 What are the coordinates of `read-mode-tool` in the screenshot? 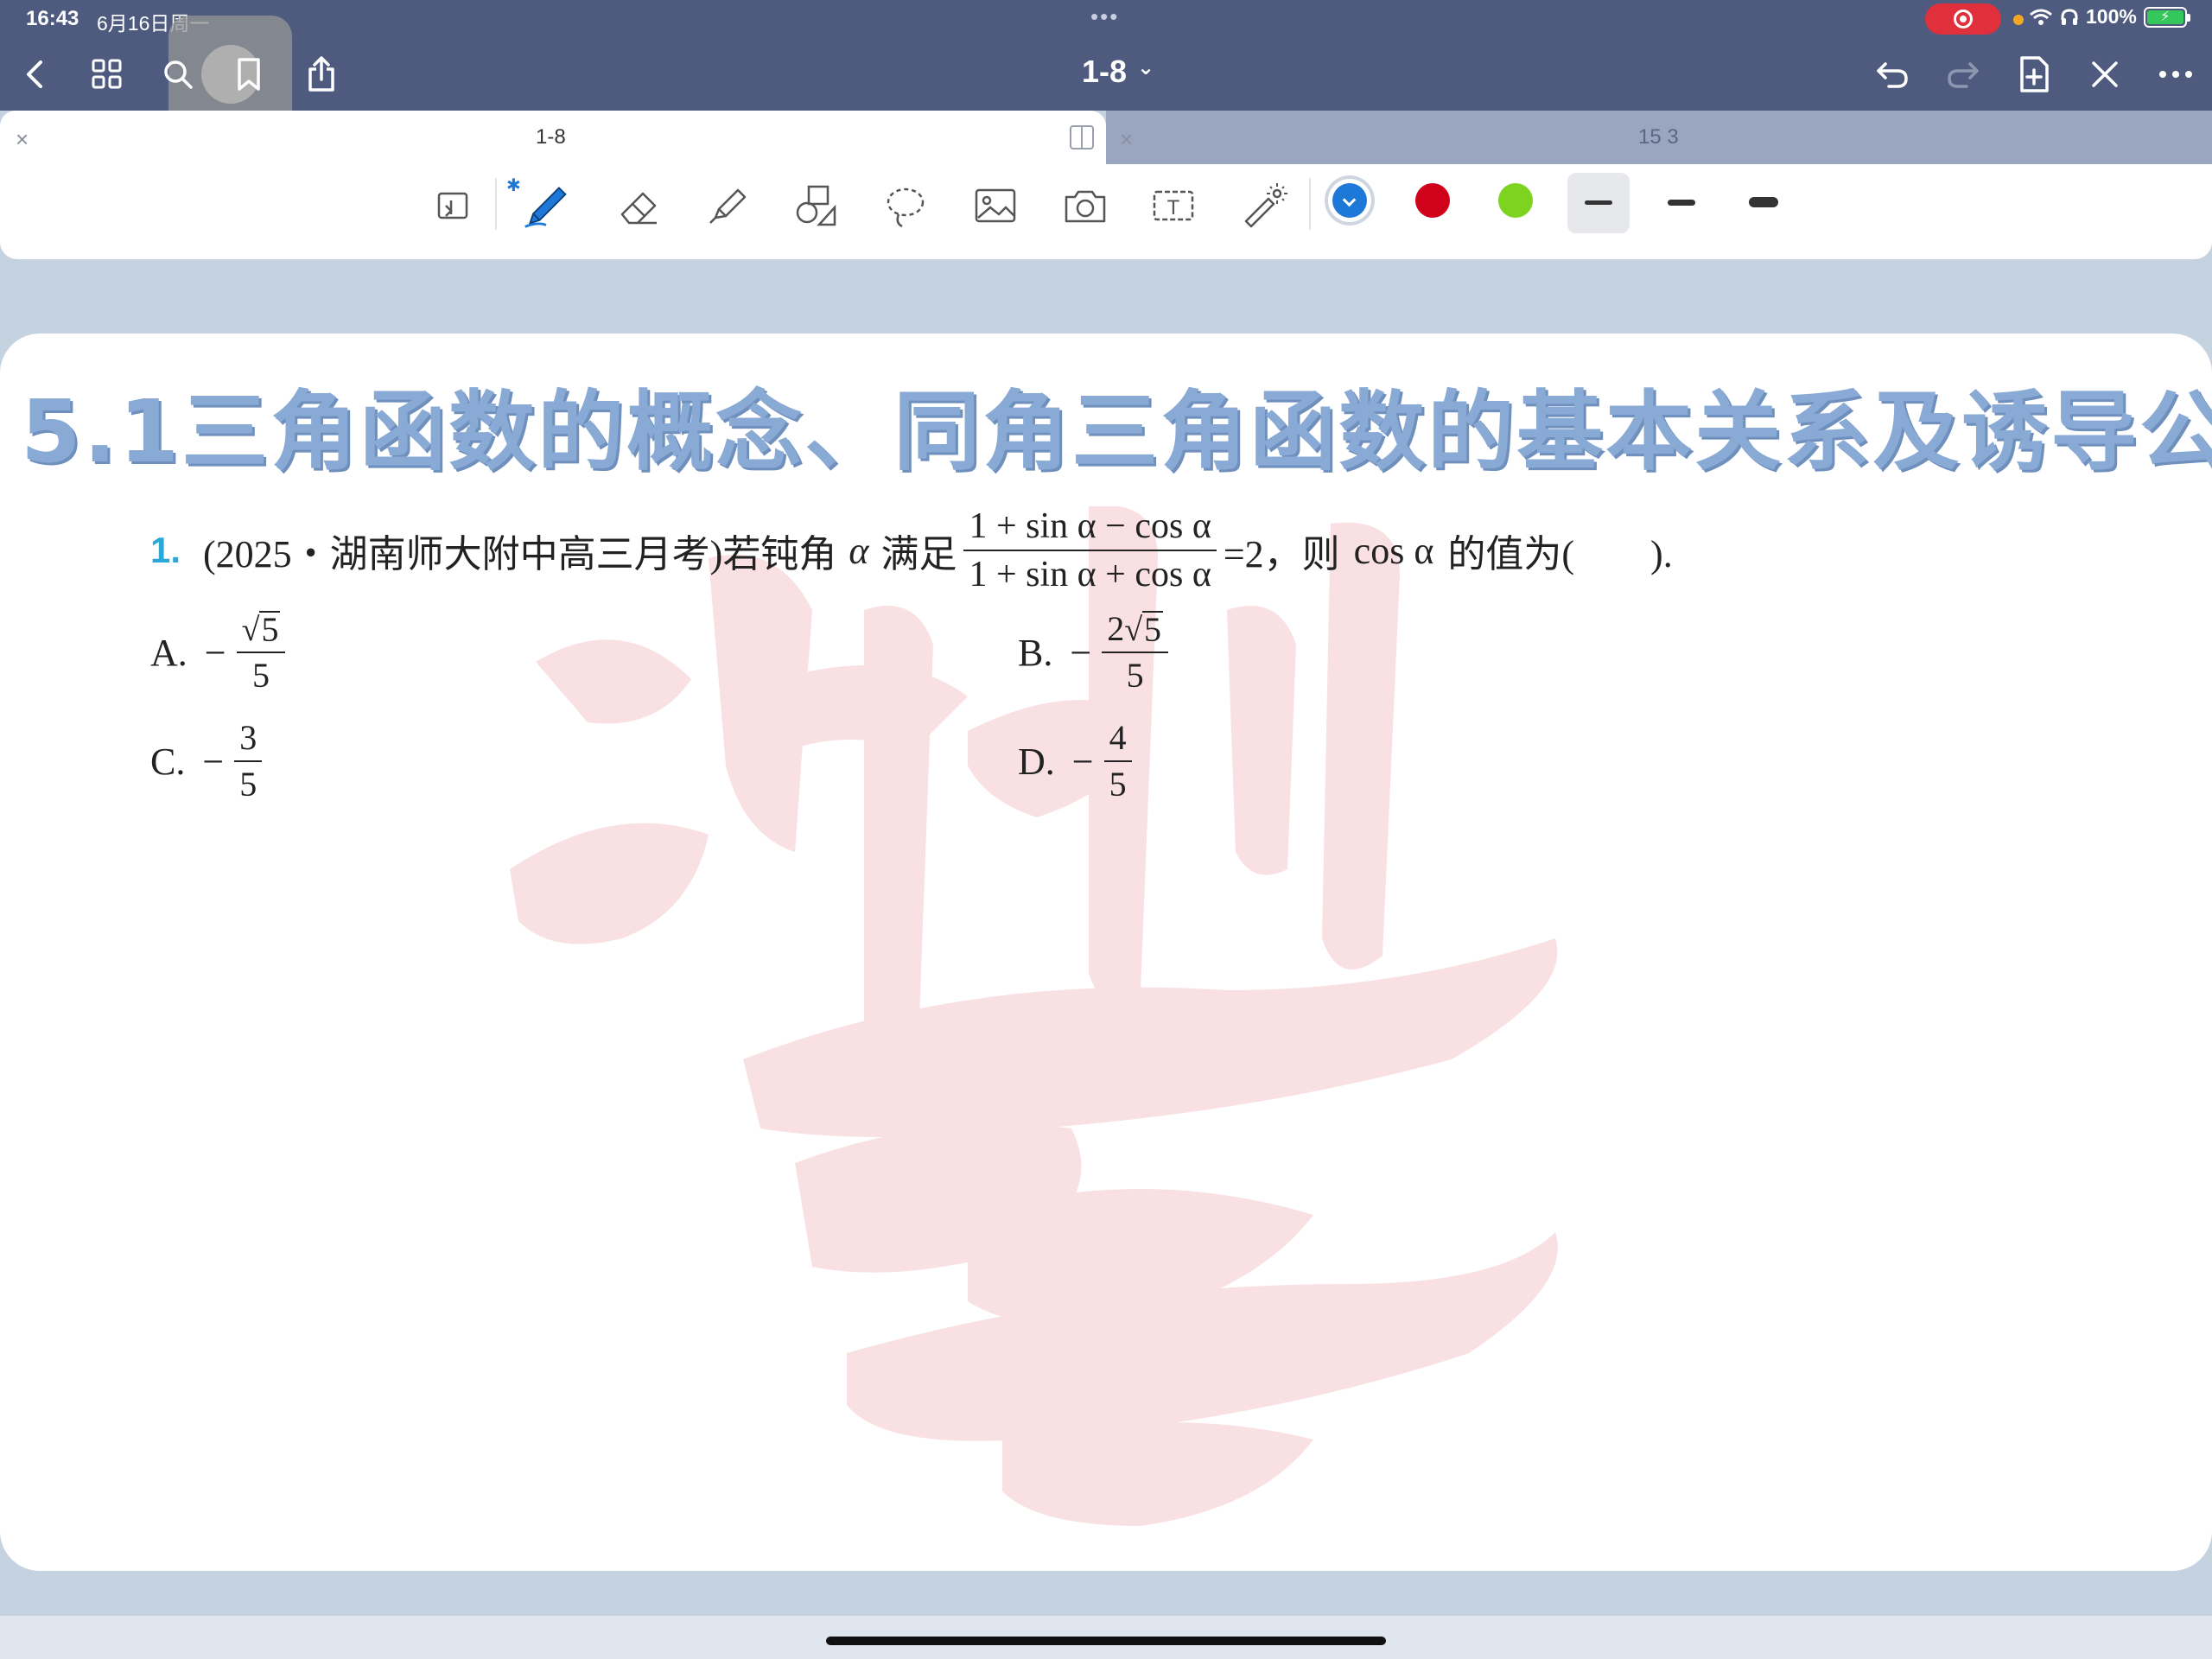 It's located at (453, 205).